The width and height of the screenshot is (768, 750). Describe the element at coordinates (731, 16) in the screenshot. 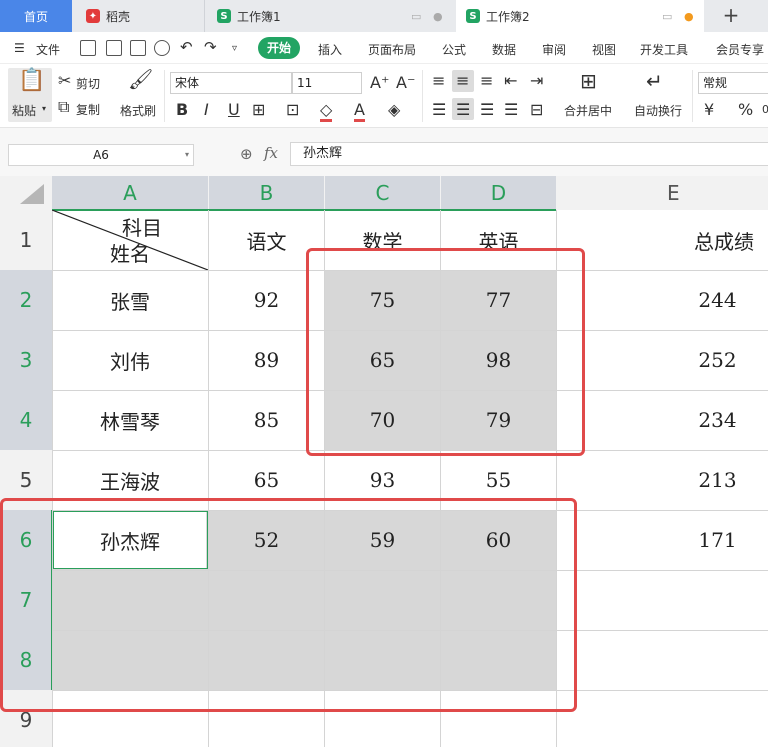

I see `new-tab-button: +` at that location.